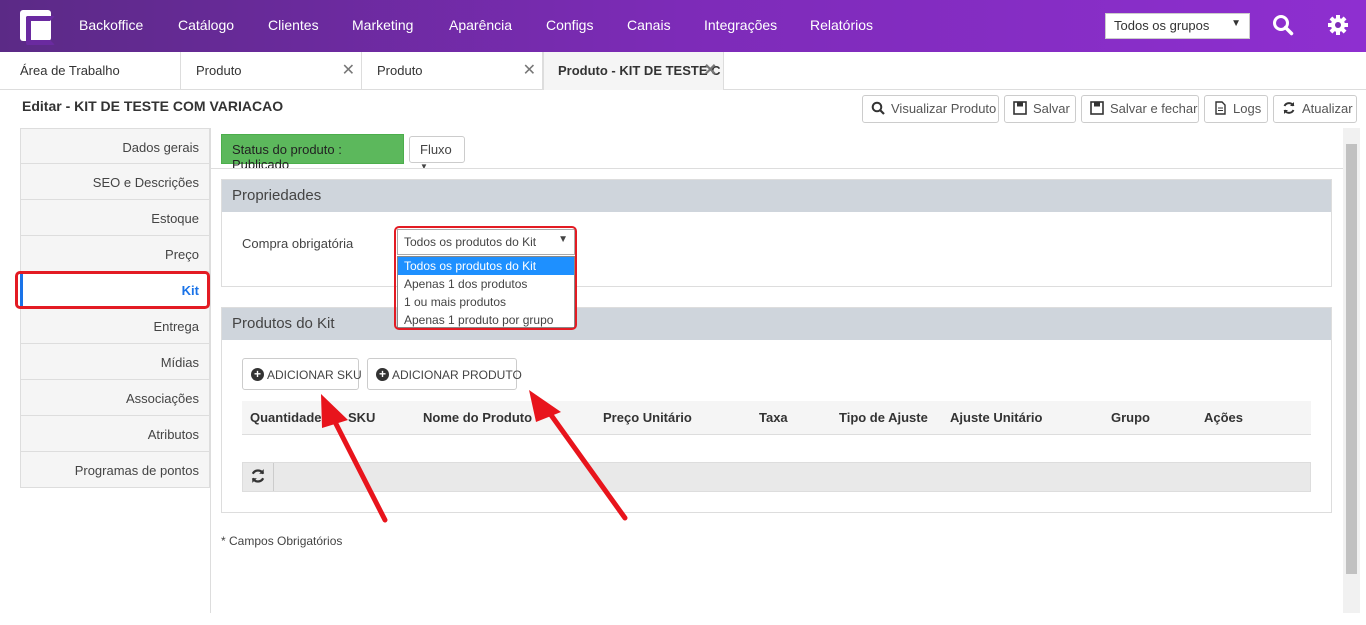  I want to click on sidebar-item-estoque: Estoque, so click(115, 218).